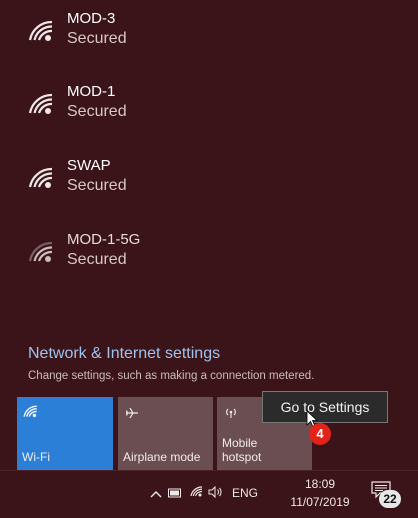 The image size is (418, 518). I want to click on network-item-mod-3: MOD-3 Secured, so click(168, 35).